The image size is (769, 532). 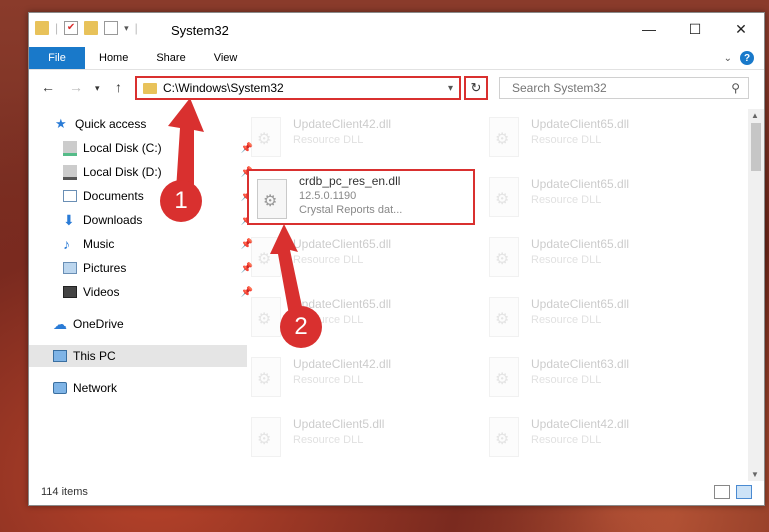 I want to click on step-badge-2: 2, so click(x=301, y=327).